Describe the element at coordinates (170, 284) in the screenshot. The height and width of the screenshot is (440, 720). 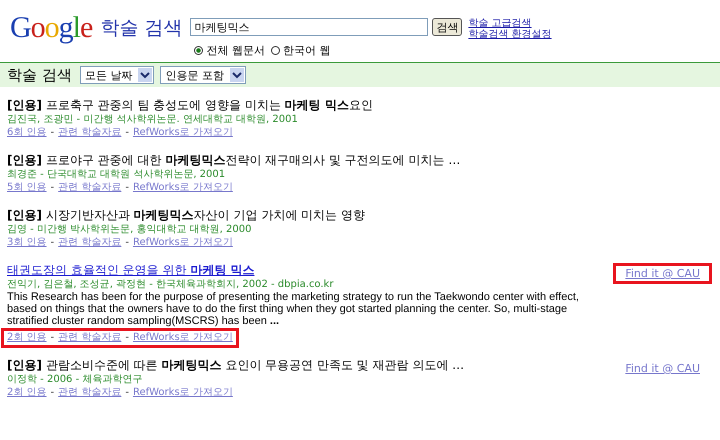
I see `result-meta: 전익기, 김은철, 조성균, 곽정현 - 한국체육과학회지, 2002 - dbpia.co.kr` at that location.